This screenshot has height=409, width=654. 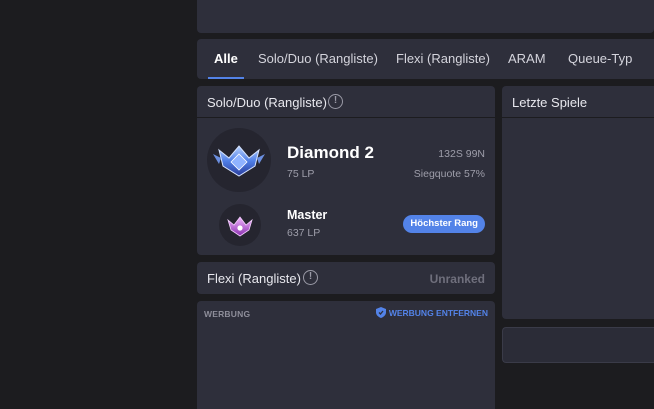 I want to click on recent-games-panel: Letzte Spiele, so click(x=578, y=202).